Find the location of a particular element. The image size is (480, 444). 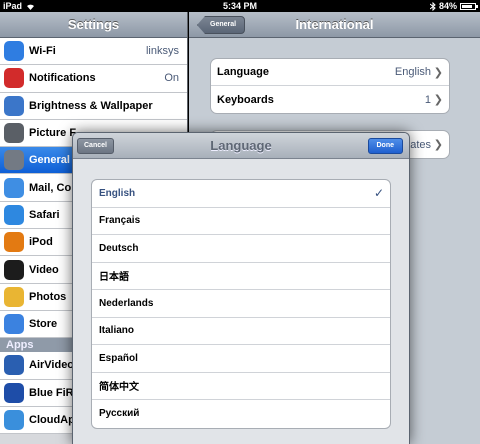

status-bar: iPad 5:34 PM 84% is located at coordinates (240, 6).